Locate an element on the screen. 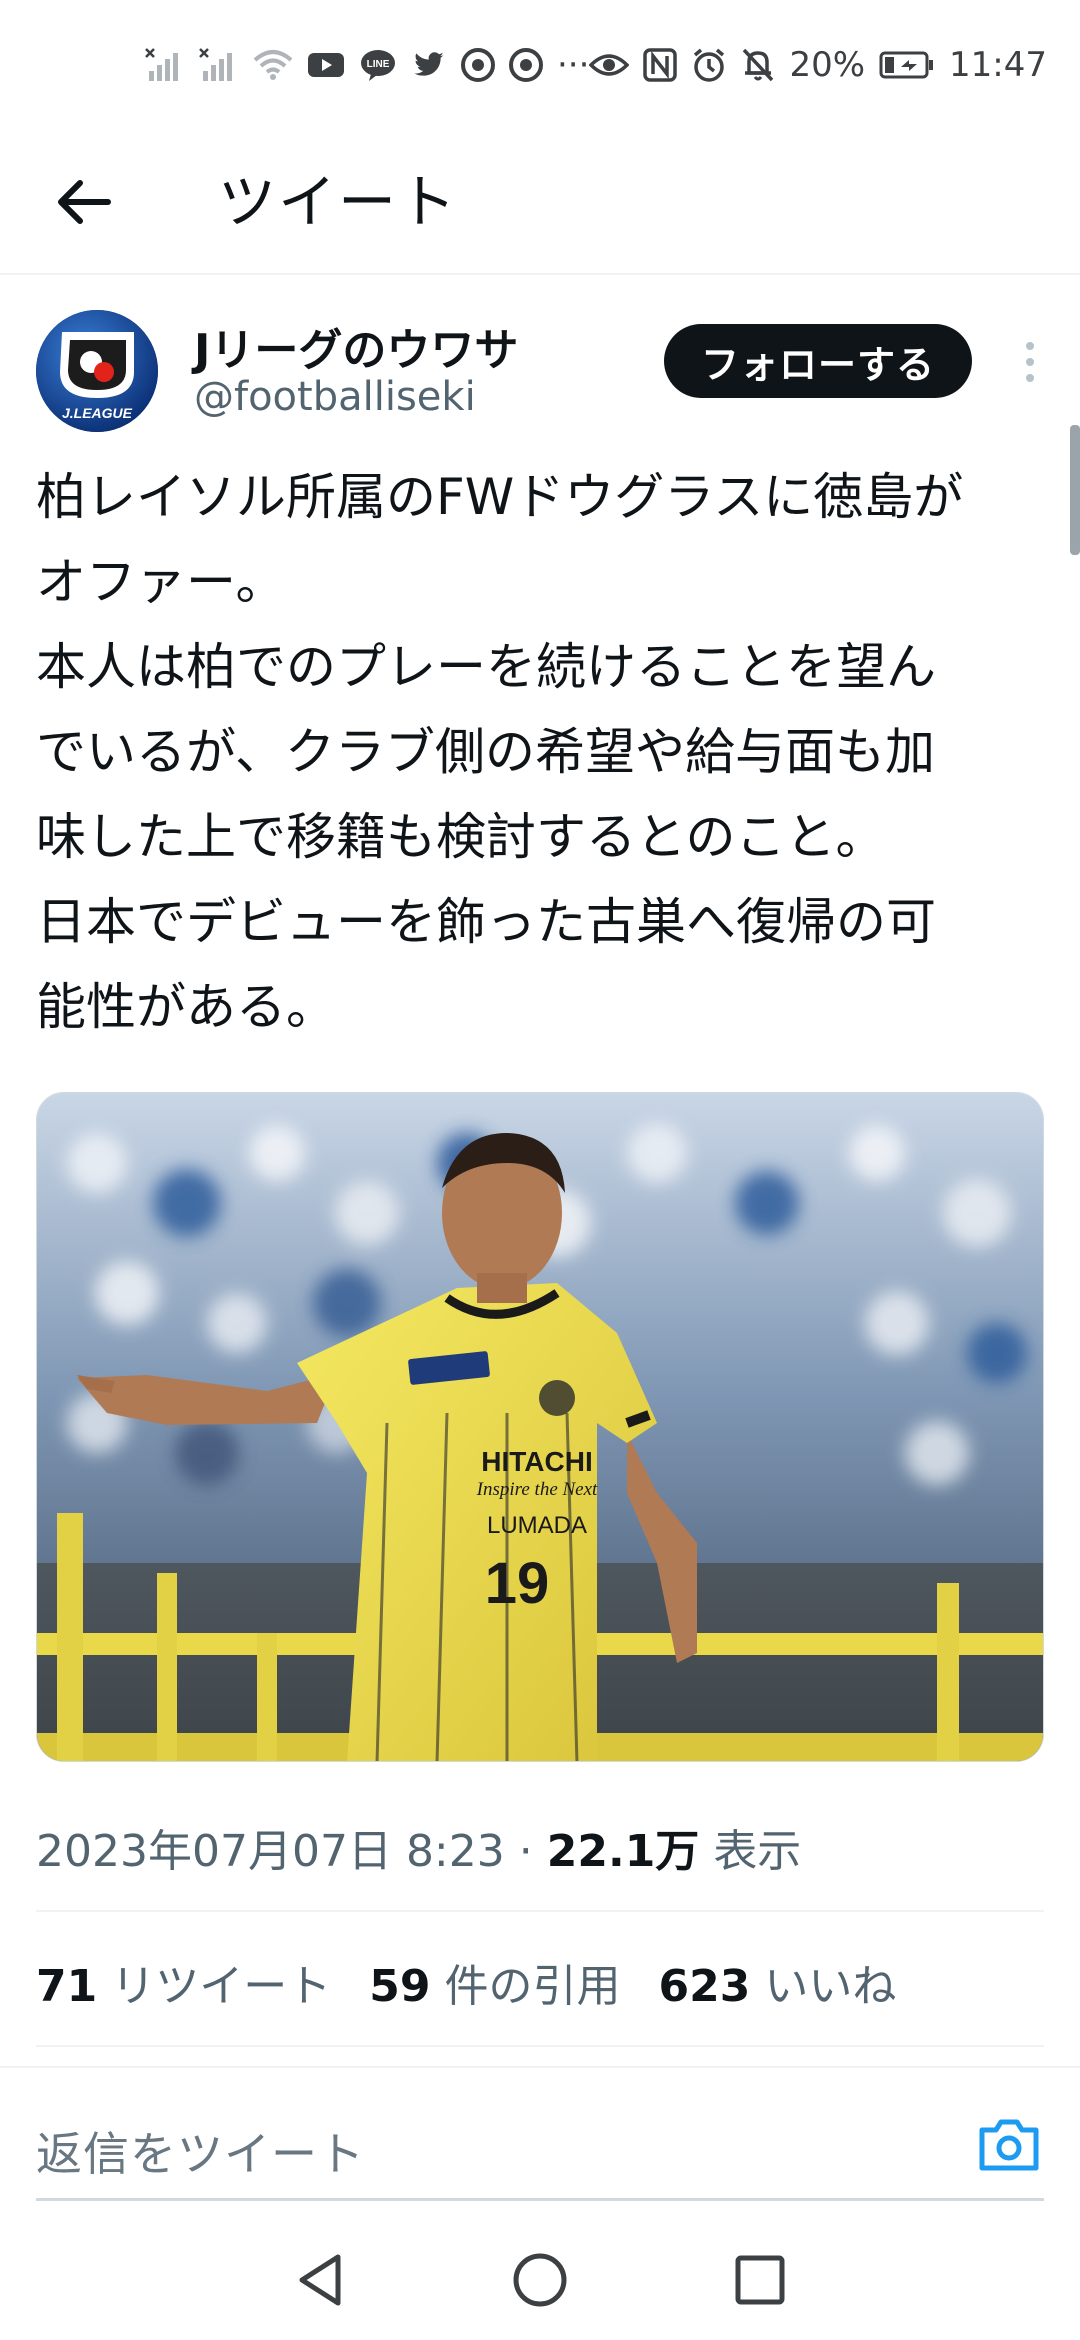  status-right: 20% 11:47 is located at coordinates (818, 65).